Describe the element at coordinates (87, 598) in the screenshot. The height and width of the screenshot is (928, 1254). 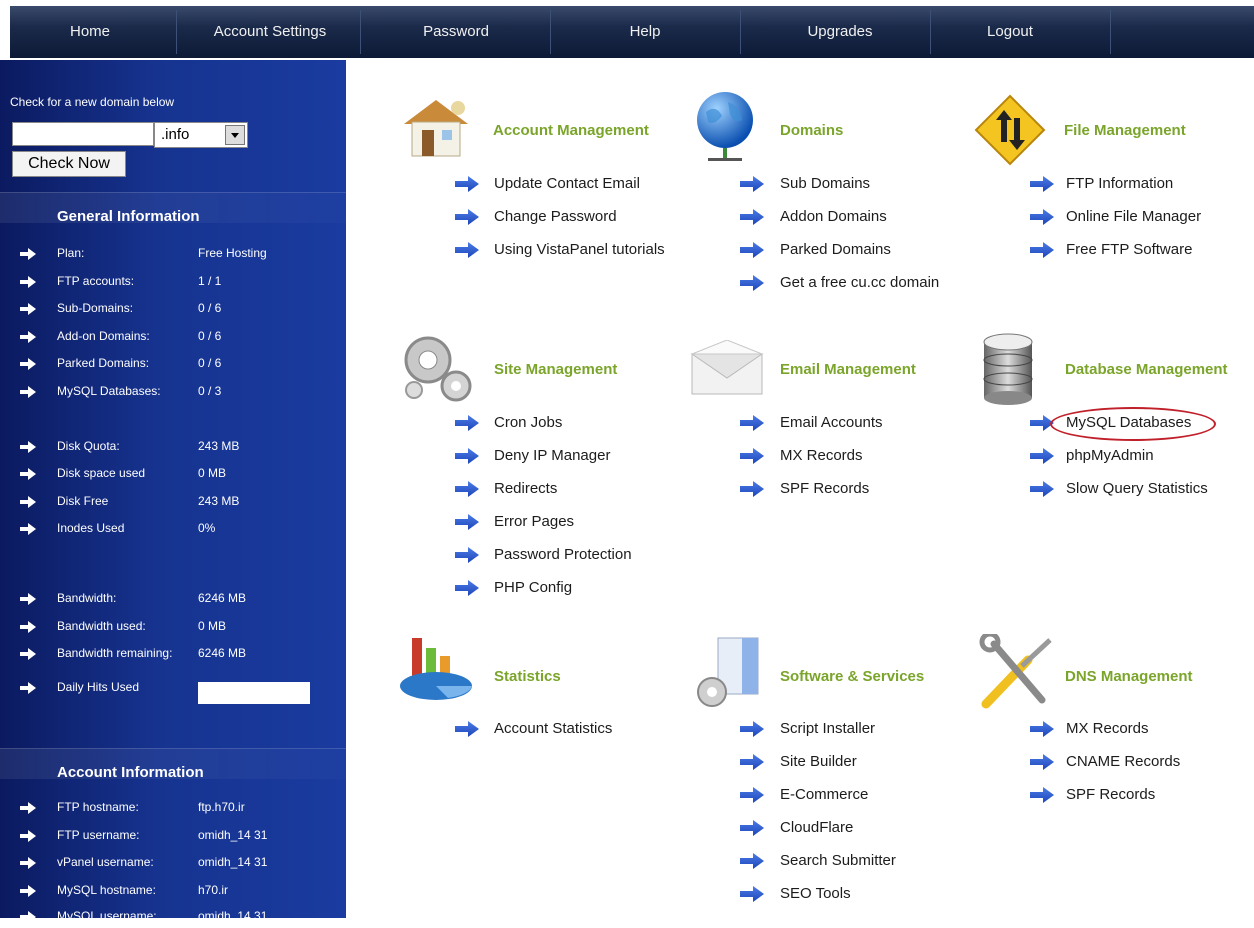
I see `info-label: Bandwidth:` at that location.